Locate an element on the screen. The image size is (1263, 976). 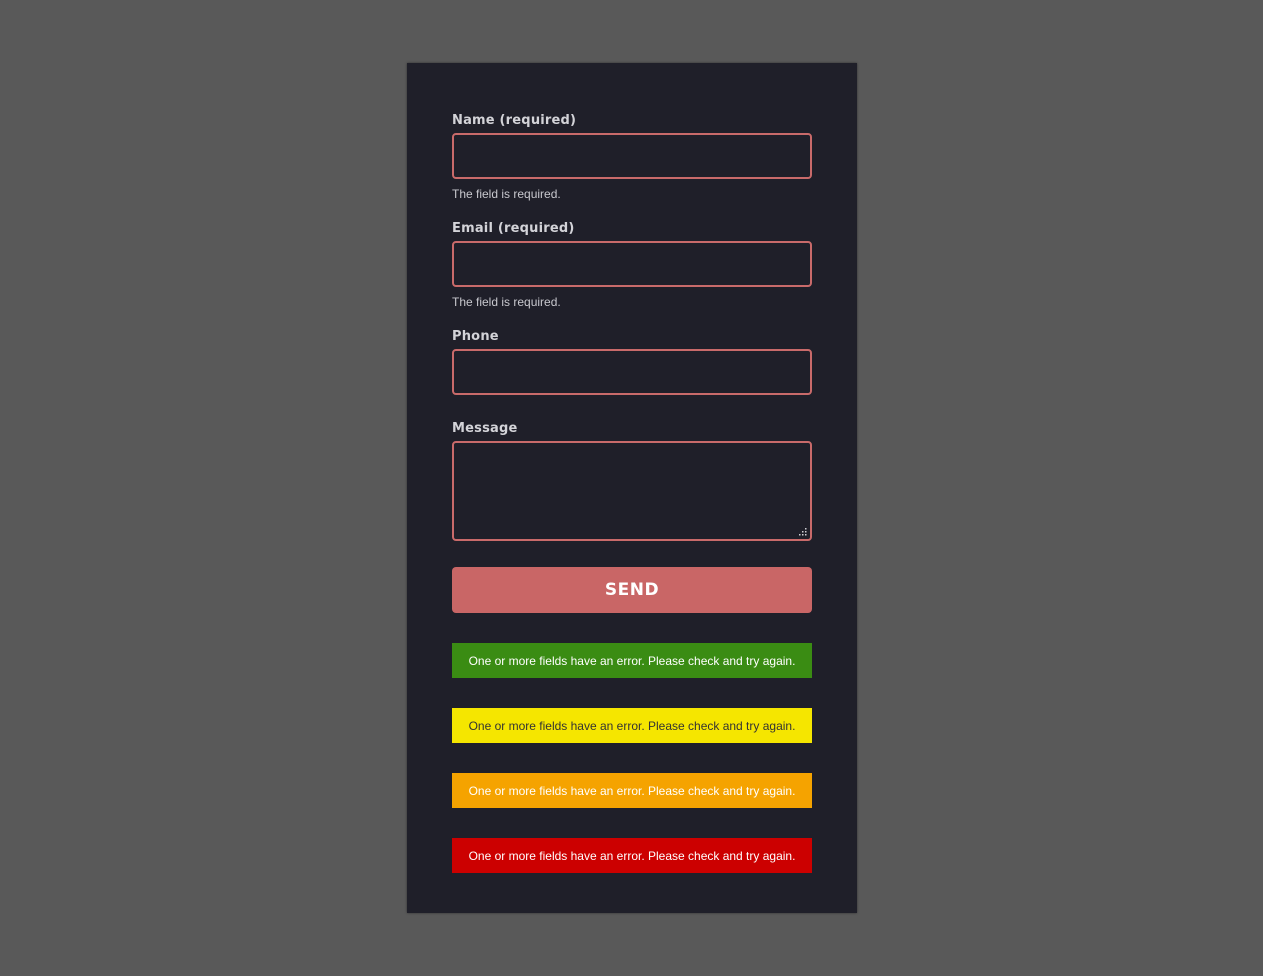
message-textarea is located at coordinates (632, 491).